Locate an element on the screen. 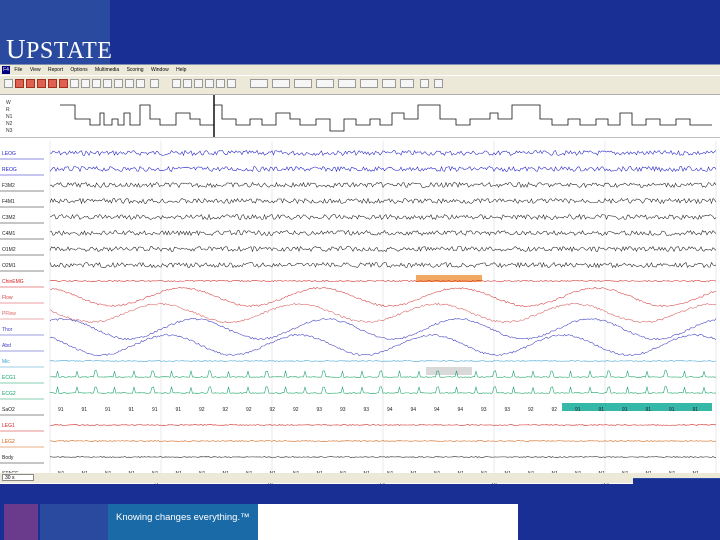 This screenshot has width=720, height=540. logo-block: UPSTATE is located at coordinates (56, 32).